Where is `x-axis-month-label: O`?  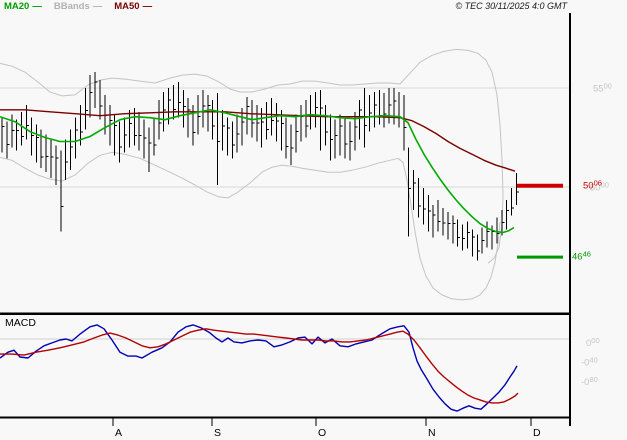
x-axis-month-label: O is located at coordinates (322, 433).